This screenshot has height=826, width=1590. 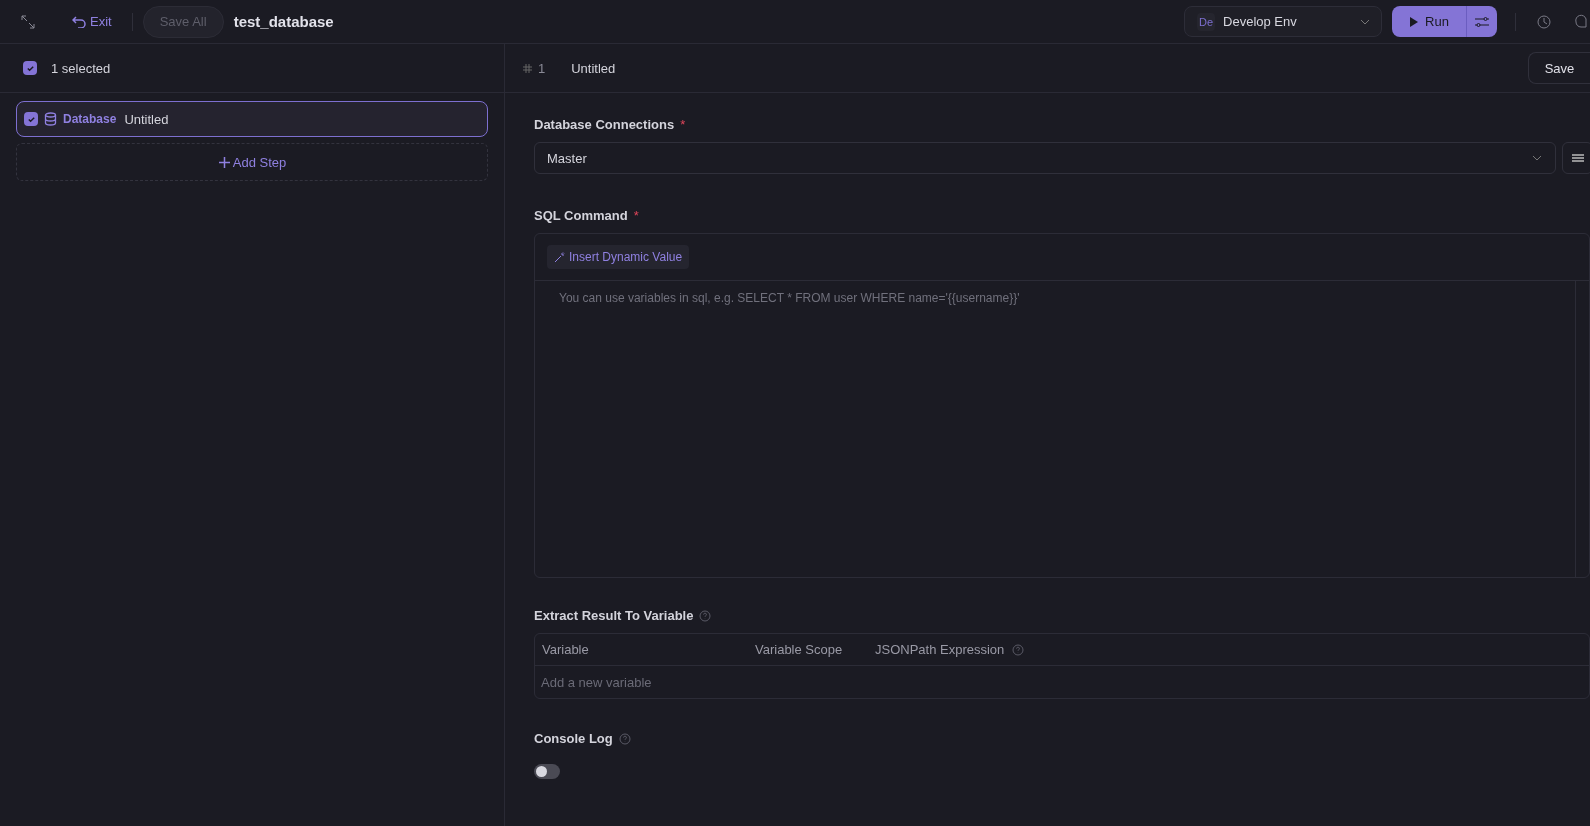 What do you see at coordinates (1429, 21) in the screenshot?
I see `run-button: Run` at bounding box center [1429, 21].